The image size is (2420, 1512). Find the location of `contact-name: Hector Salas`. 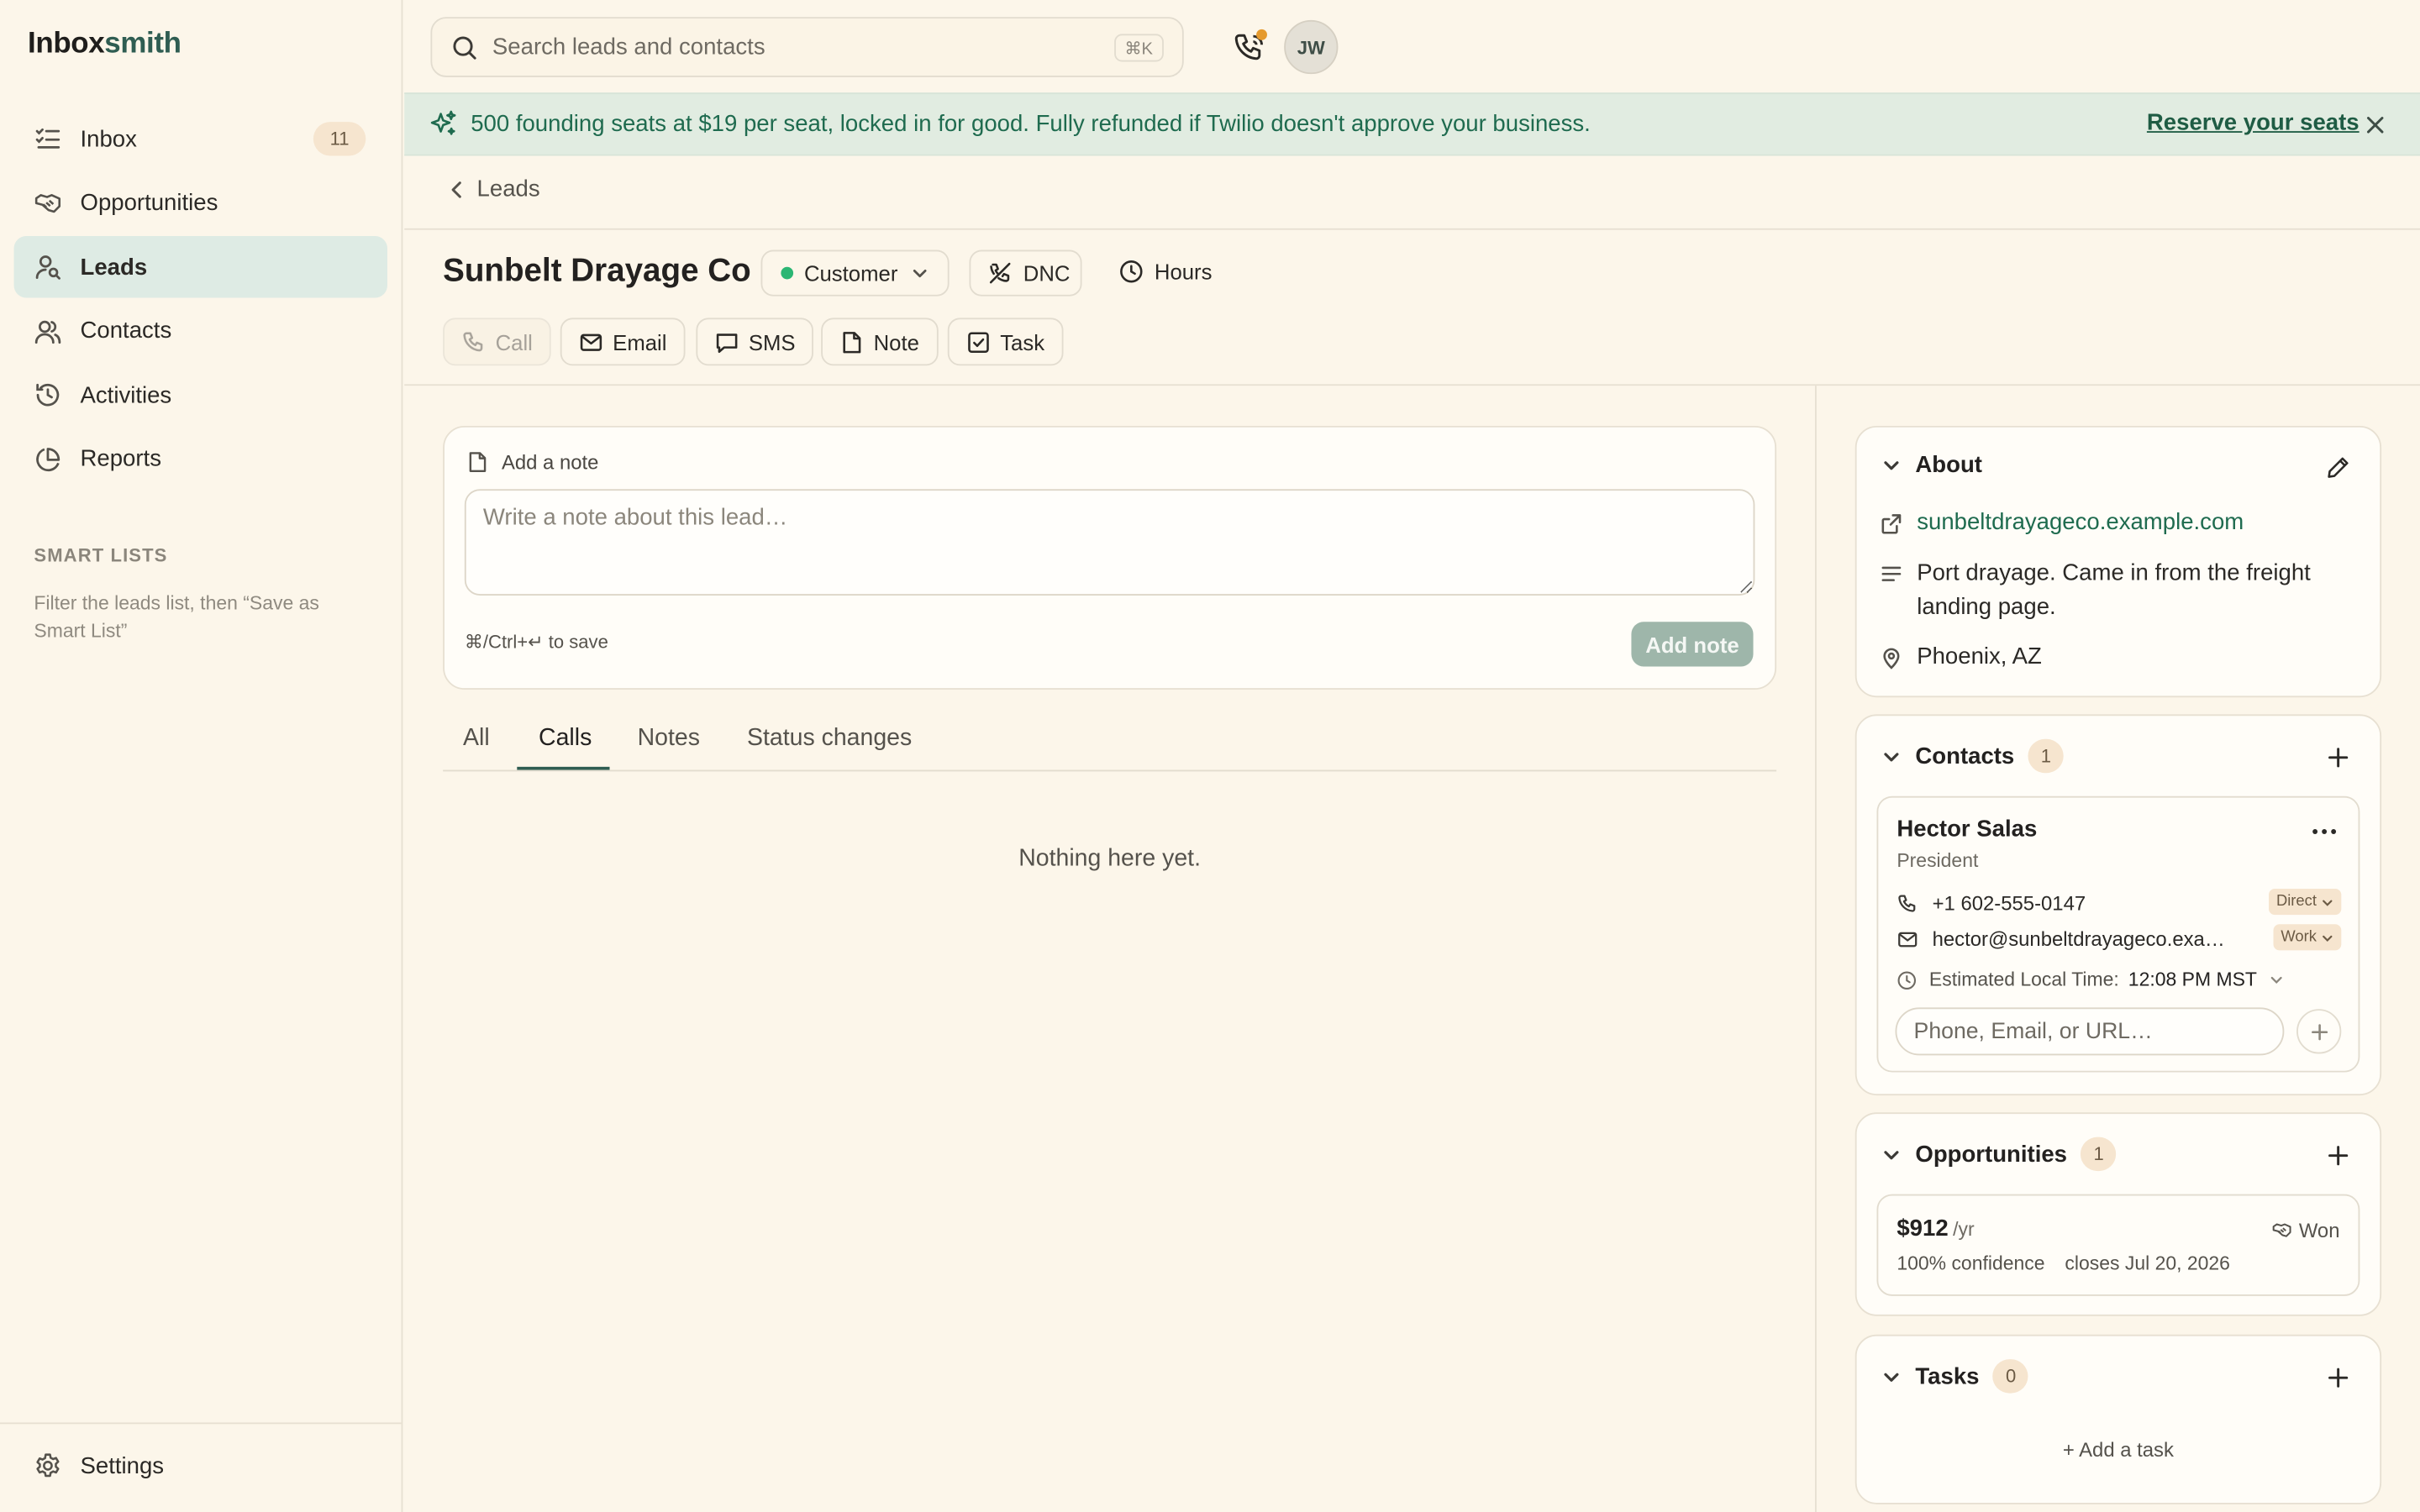

contact-name: Hector Salas is located at coordinates (1967, 829).